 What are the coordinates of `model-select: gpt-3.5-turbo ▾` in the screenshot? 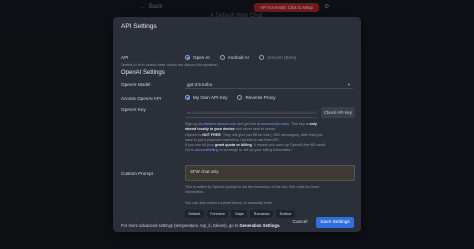 It's located at (269, 84).